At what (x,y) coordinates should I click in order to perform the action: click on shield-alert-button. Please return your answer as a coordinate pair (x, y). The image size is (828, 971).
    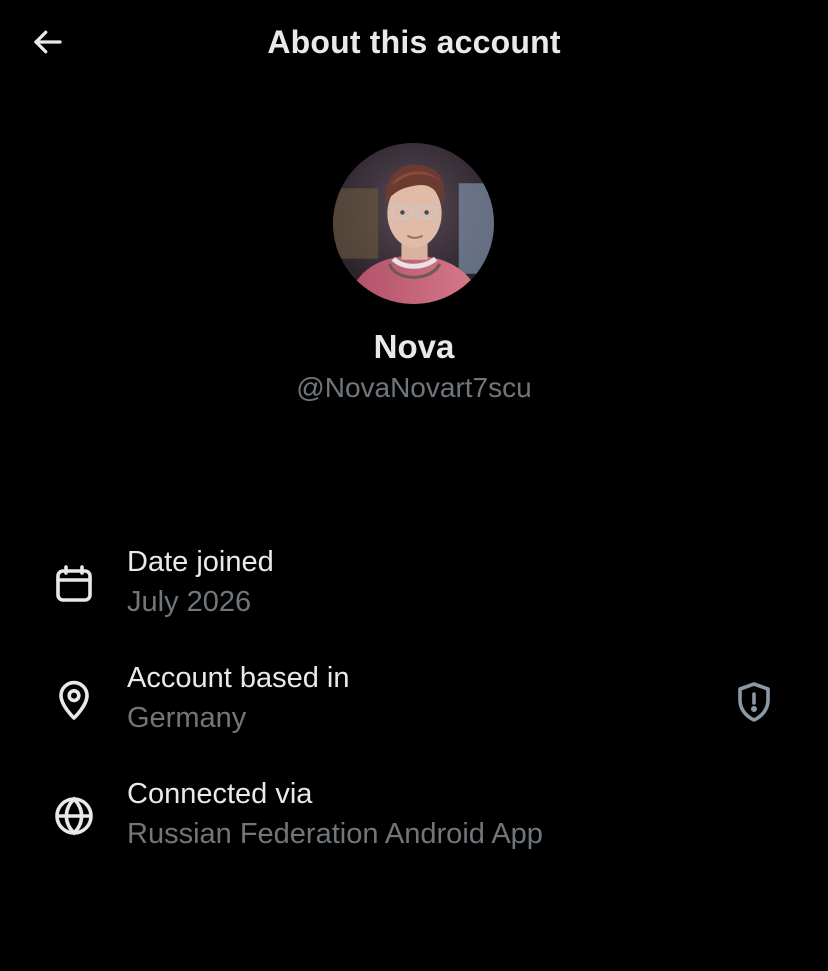
    Looking at the image, I should click on (754, 702).